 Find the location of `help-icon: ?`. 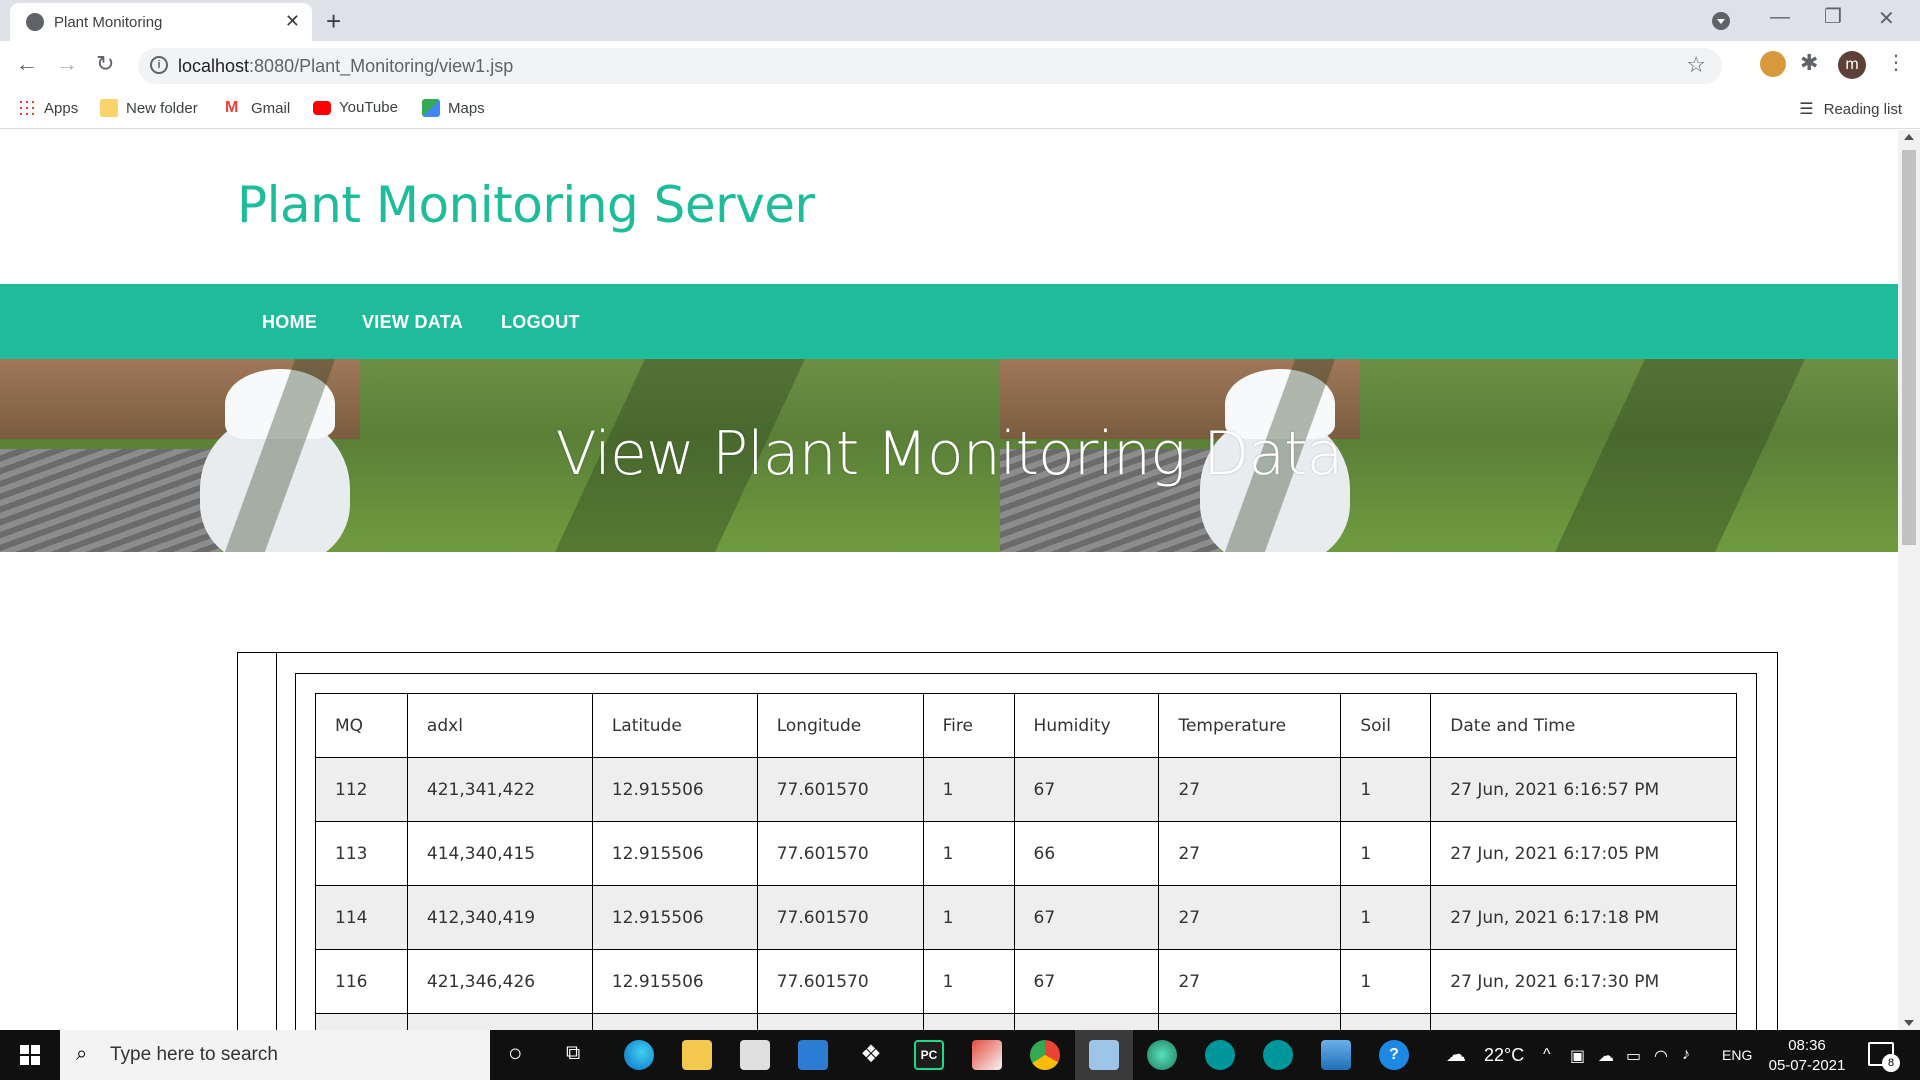

help-icon: ? is located at coordinates (1394, 1055).